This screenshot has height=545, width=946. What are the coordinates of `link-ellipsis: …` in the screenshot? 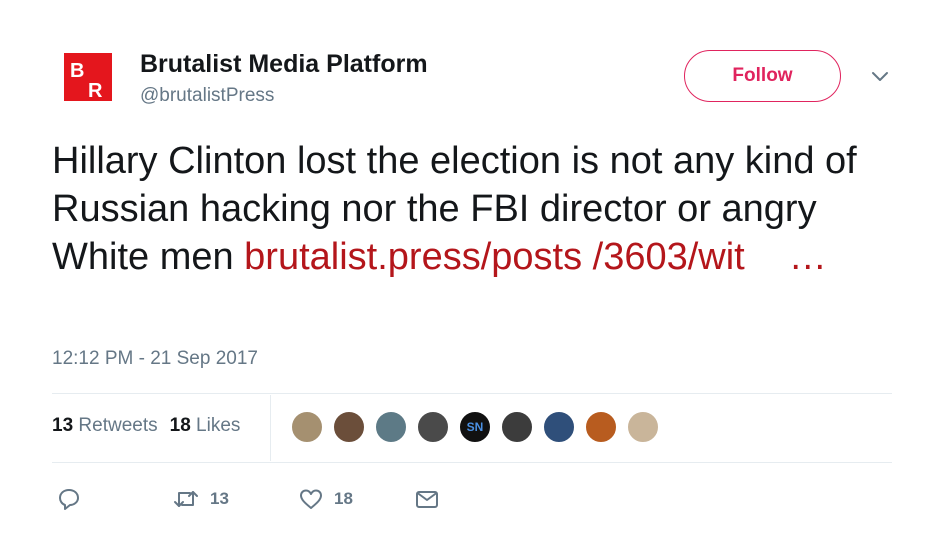 It's located at (807, 257).